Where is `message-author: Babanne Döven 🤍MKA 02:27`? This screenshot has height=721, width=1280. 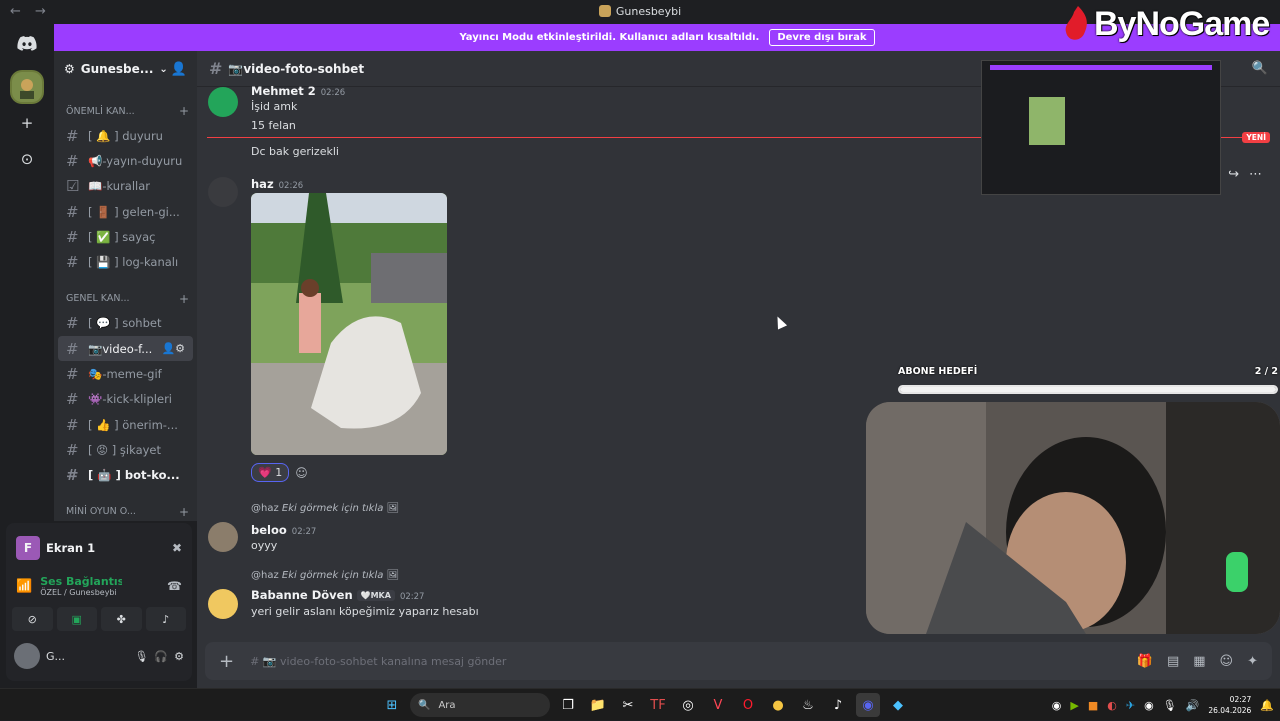 message-author: Babanne Döven 🤍MKA 02:27 is located at coordinates (337, 595).